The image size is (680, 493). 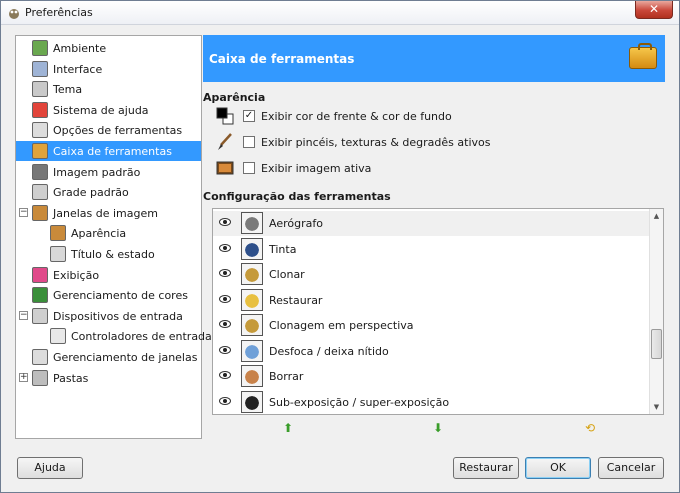 What do you see at coordinates (356, 116) in the screenshot?
I see `option-label: Exibir cor de frente & cor de fundo` at bounding box center [356, 116].